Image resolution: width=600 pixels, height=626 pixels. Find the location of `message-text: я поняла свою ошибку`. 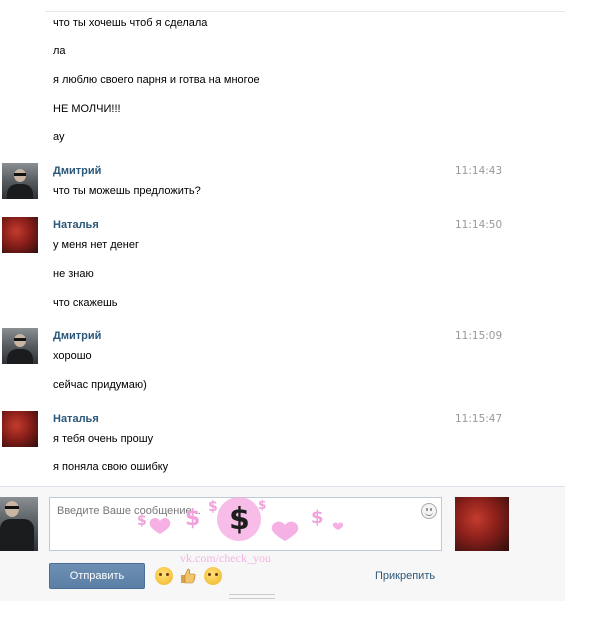

message-text: я поняла свою ошибку is located at coordinates (111, 467).